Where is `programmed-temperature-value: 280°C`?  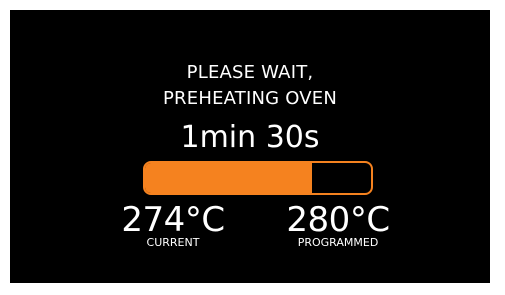 programmed-temperature-value: 280°C is located at coordinates (338, 220).